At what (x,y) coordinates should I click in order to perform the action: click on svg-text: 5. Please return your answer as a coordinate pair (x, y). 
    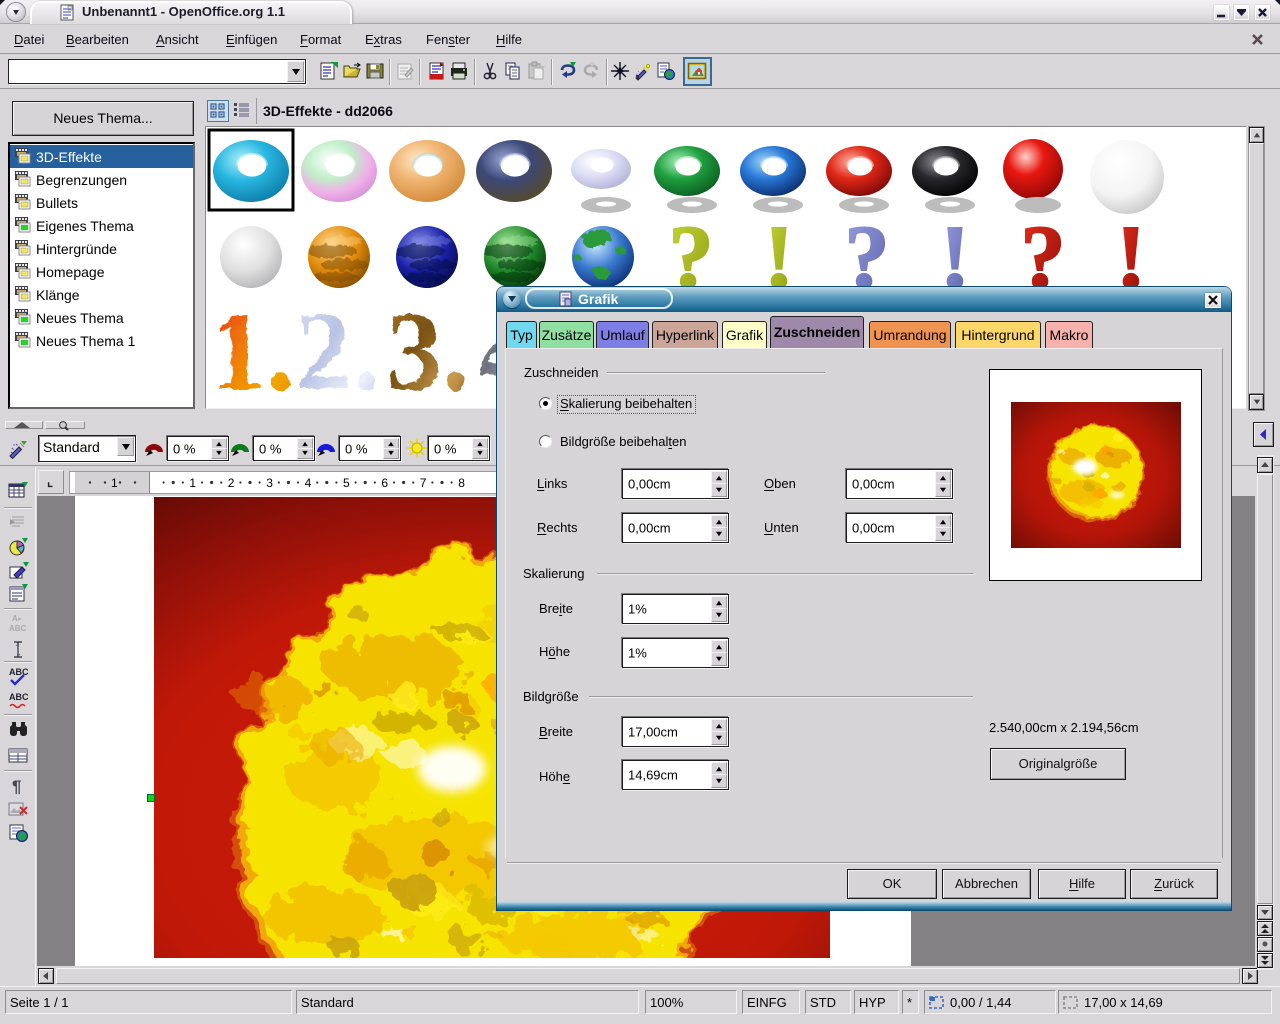
    Looking at the image, I should click on (346, 483).